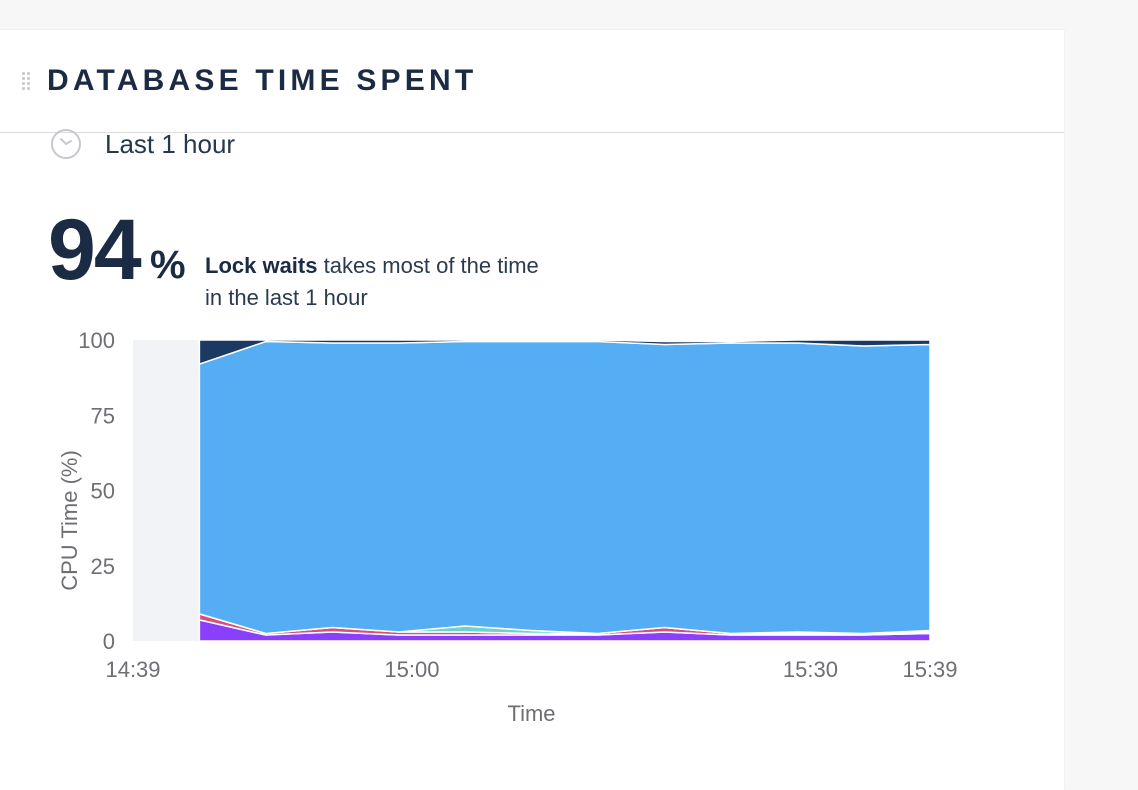 This screenshot has width=1138, height=790. What do you see at coordinates (531, 713) in the screenshot?
I see `x-axis-label: Time` at bounding box center [531, 713].